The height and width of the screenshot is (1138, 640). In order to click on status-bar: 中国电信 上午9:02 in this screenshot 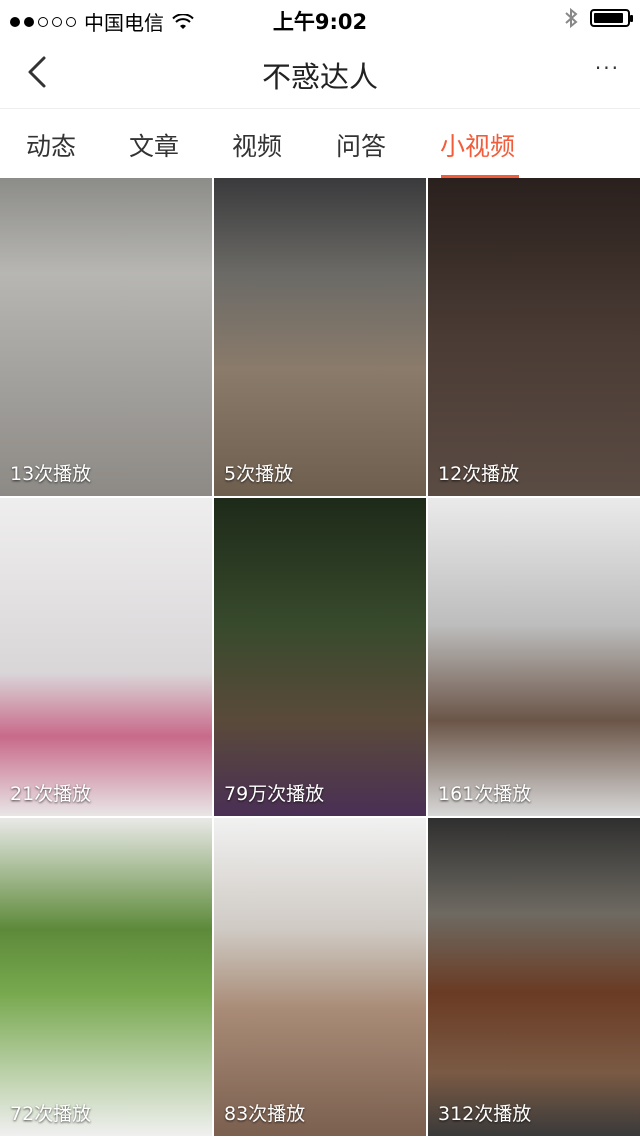, I will do `click(320, 19)`.